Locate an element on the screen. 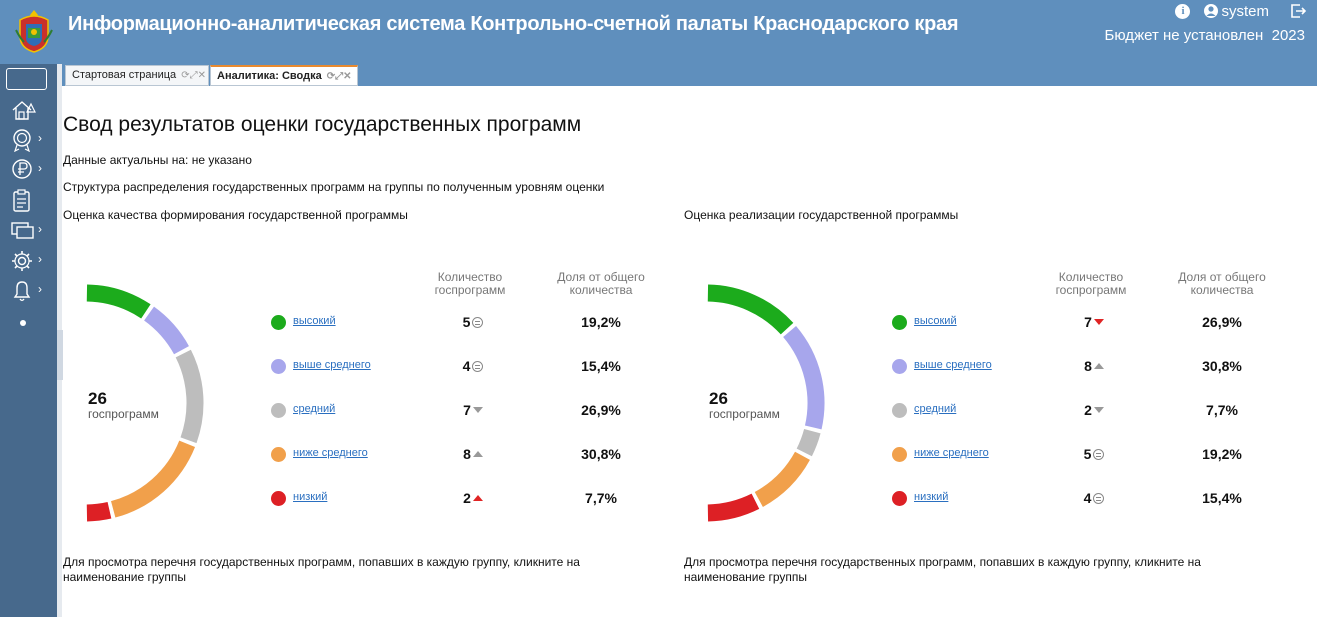 This screenshot has height=617, width=1317. budget-label: Бюджет не установлен is located at coordinates (1184, 35).